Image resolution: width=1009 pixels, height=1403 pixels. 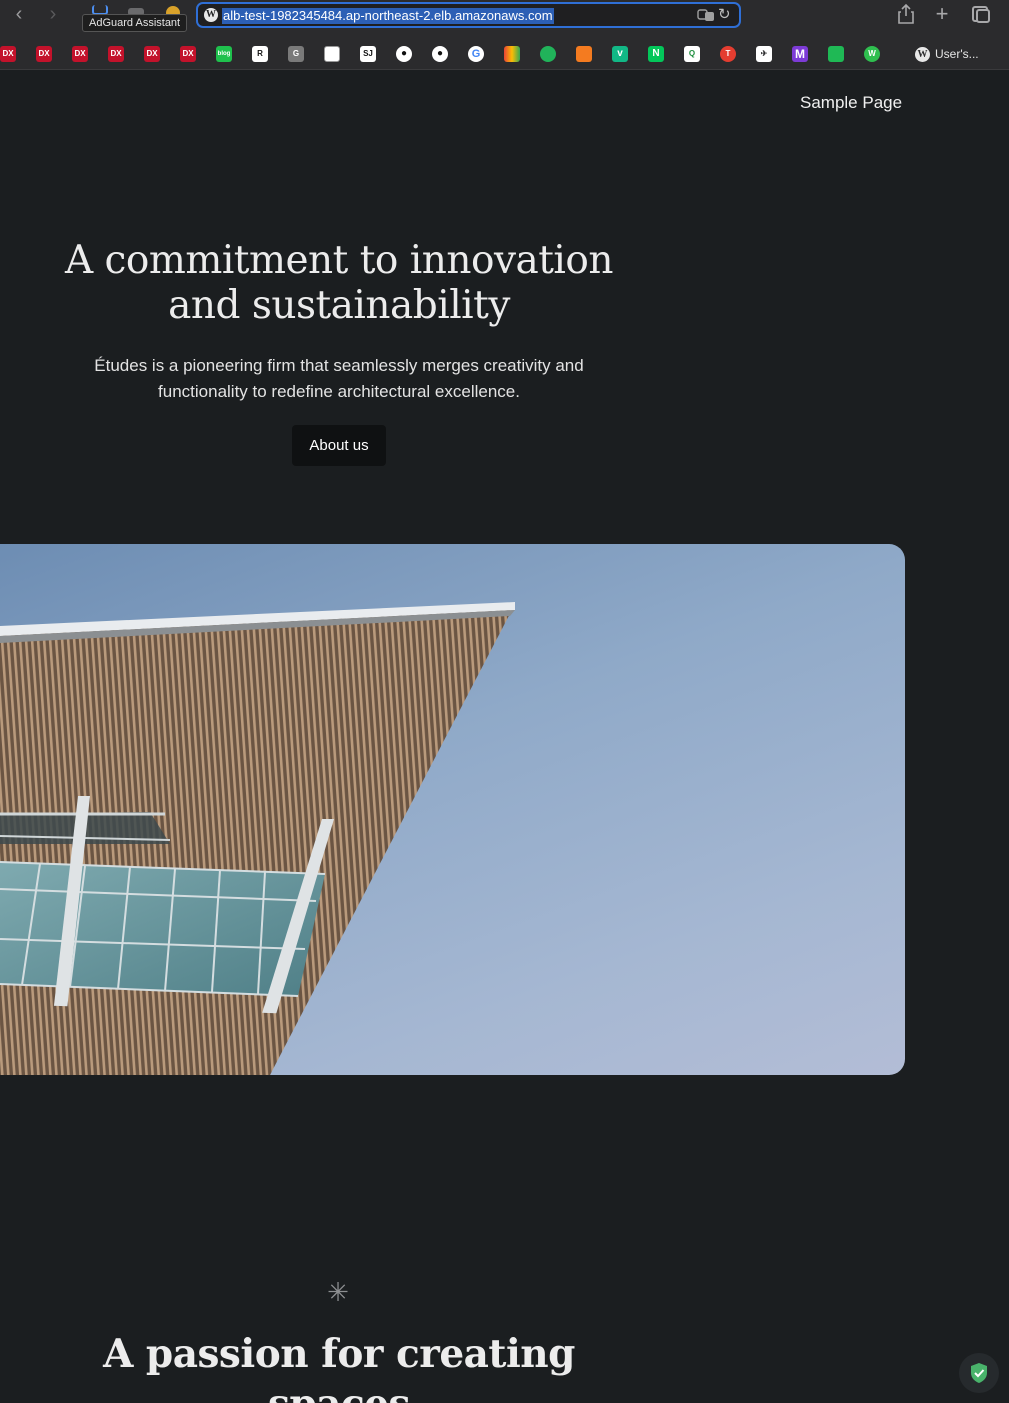 What do you see at coordinates (19, 15) in the screenshot?
I see `back-button: ‹` at bounding box center [19, 15].